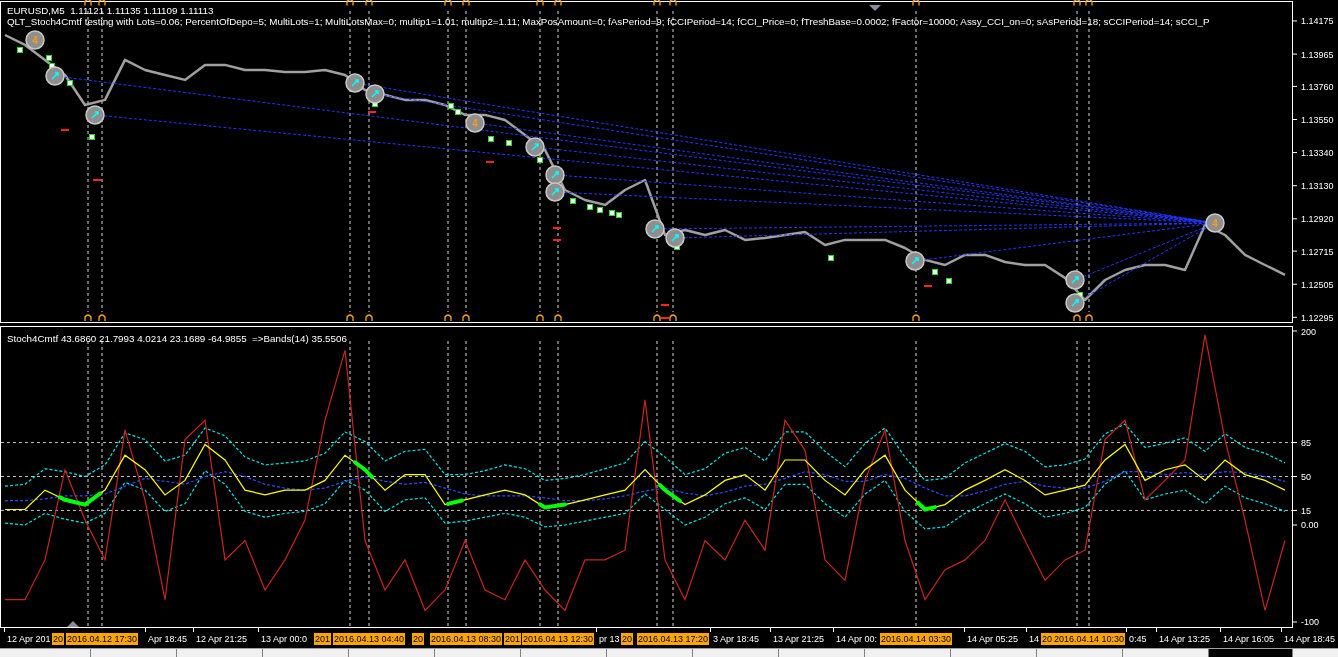 This screenshot has width=1338, height=657. Describe the element at coordinates (1310, 639) in the screenshot. I see `time-label: 14 Apr 18:45` at that location.